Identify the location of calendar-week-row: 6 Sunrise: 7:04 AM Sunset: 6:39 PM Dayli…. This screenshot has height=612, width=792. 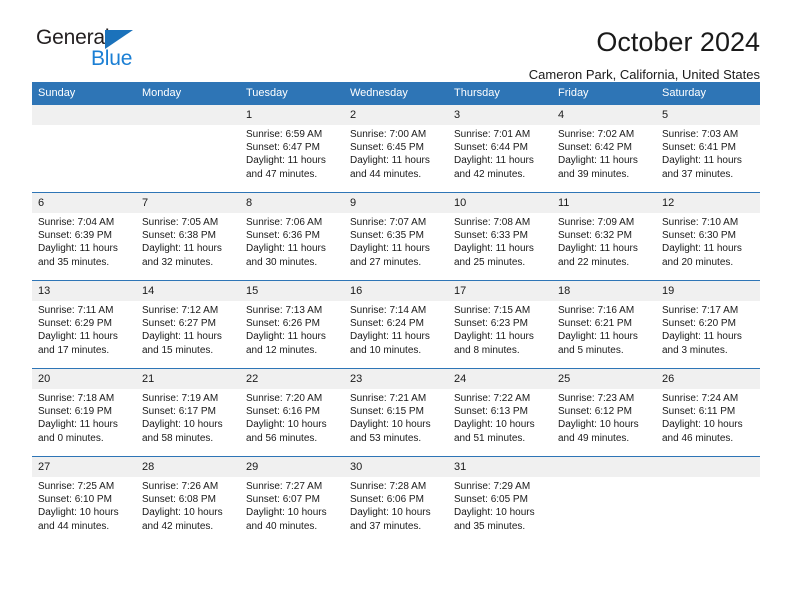
(396, 237).